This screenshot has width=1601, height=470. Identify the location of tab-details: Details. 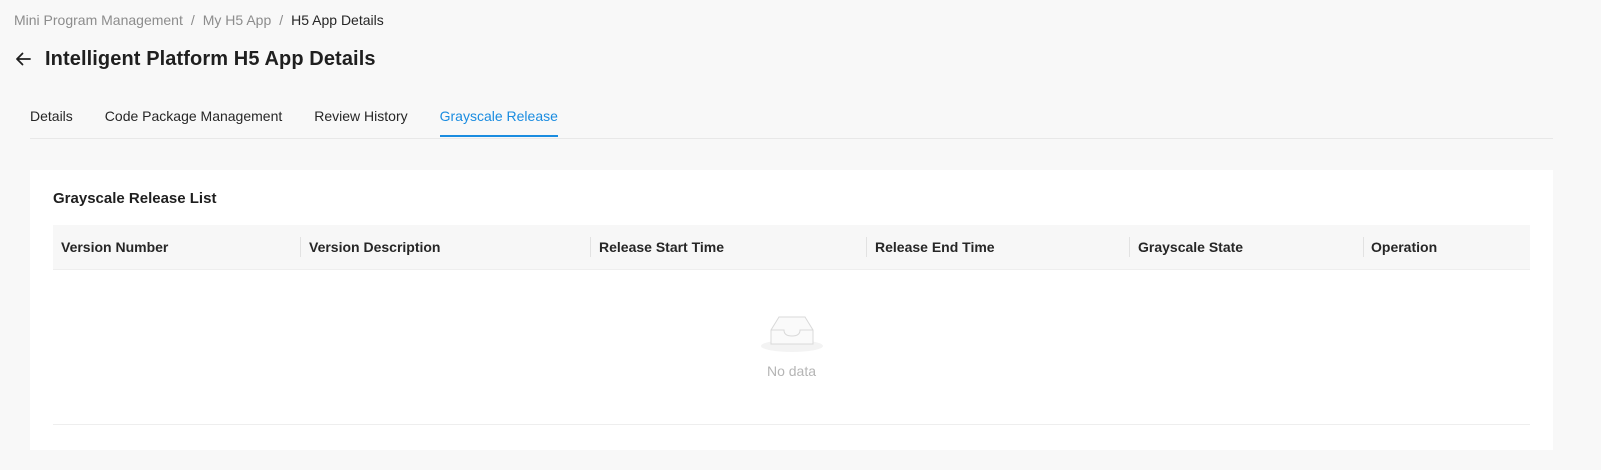
(51, 116).